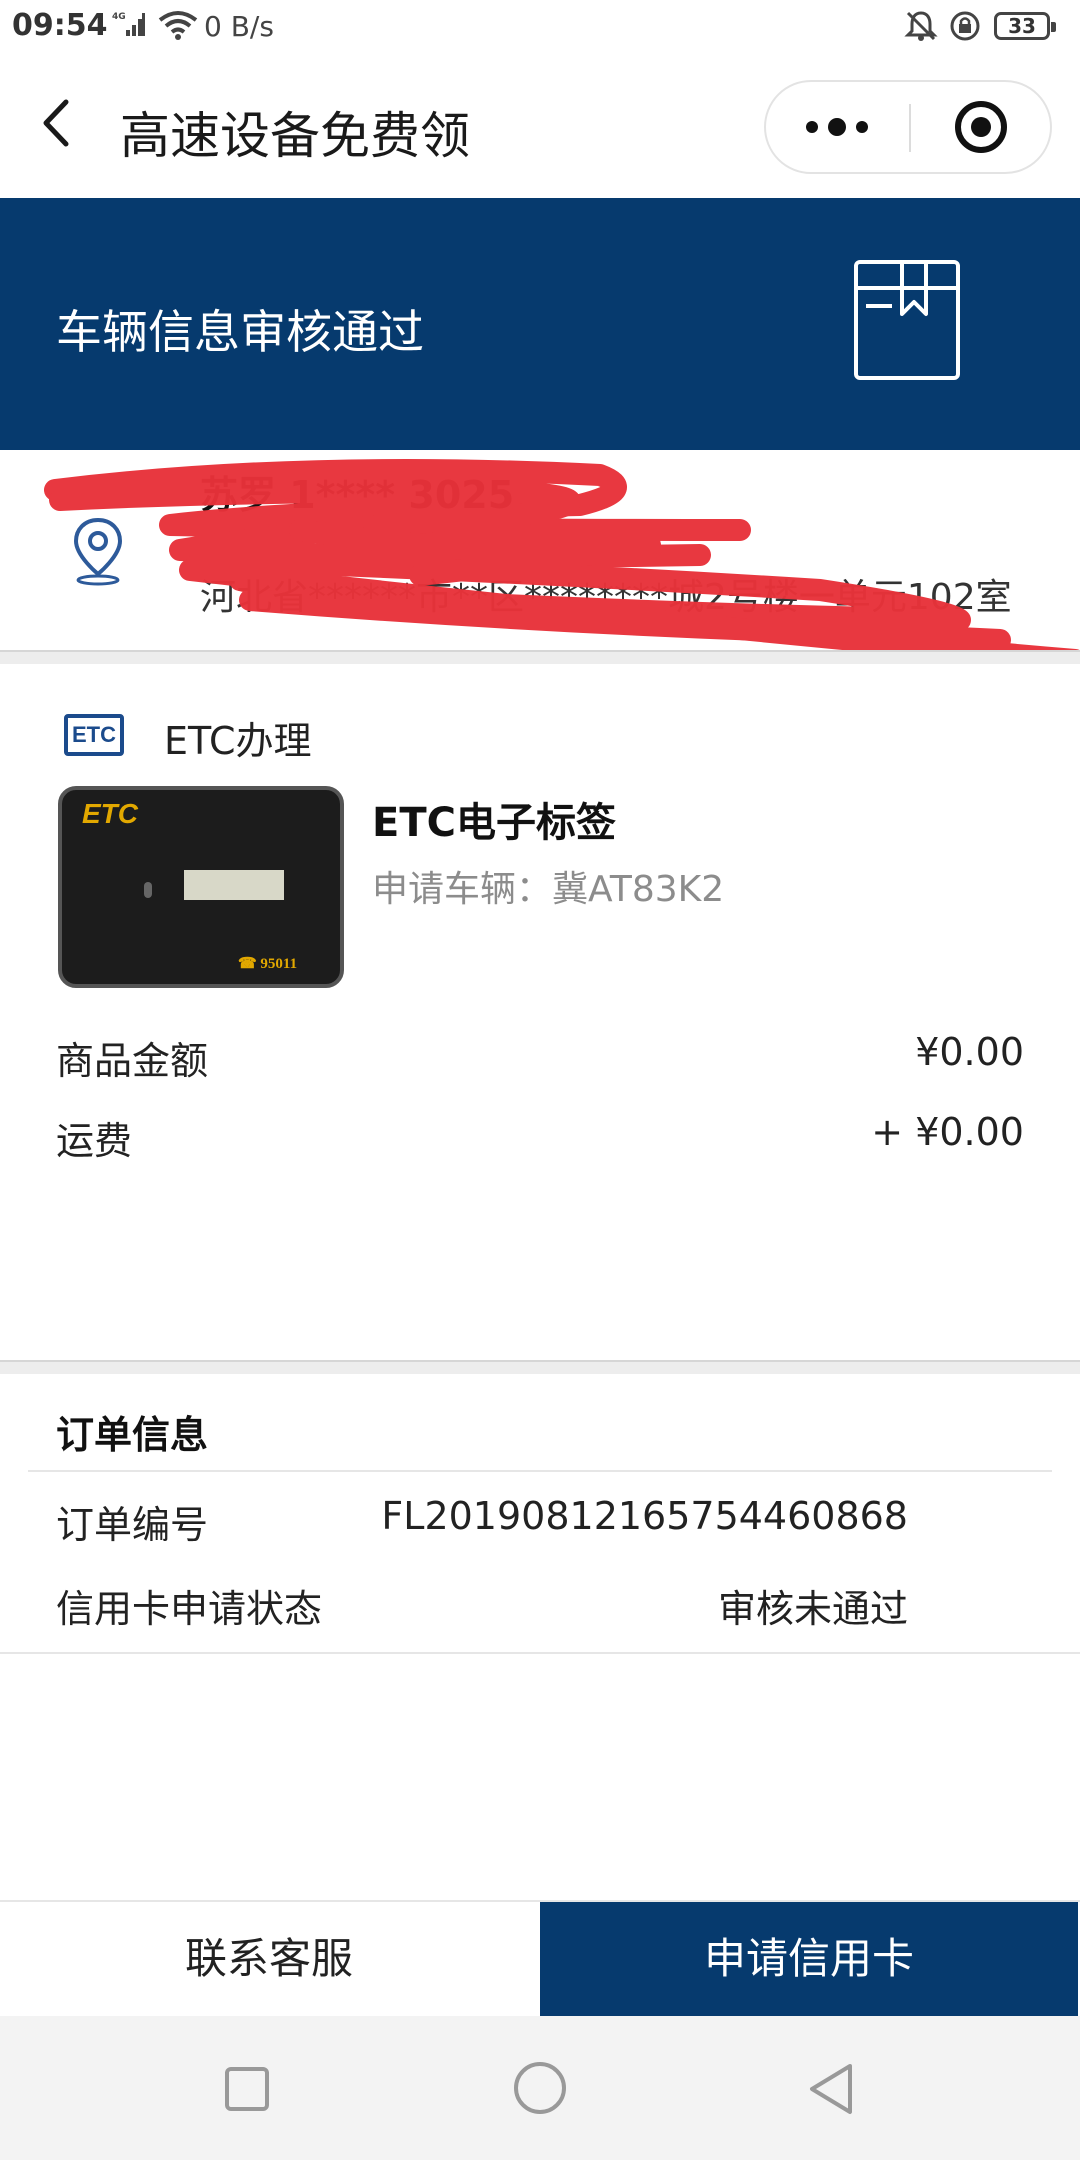 The width and height of the screenshot is (1080, 2160). Describe the element at coordinates (357, 495) in the screenshot. I see `recipient-name-phone: 苏罗 1**** 3025` at that location.